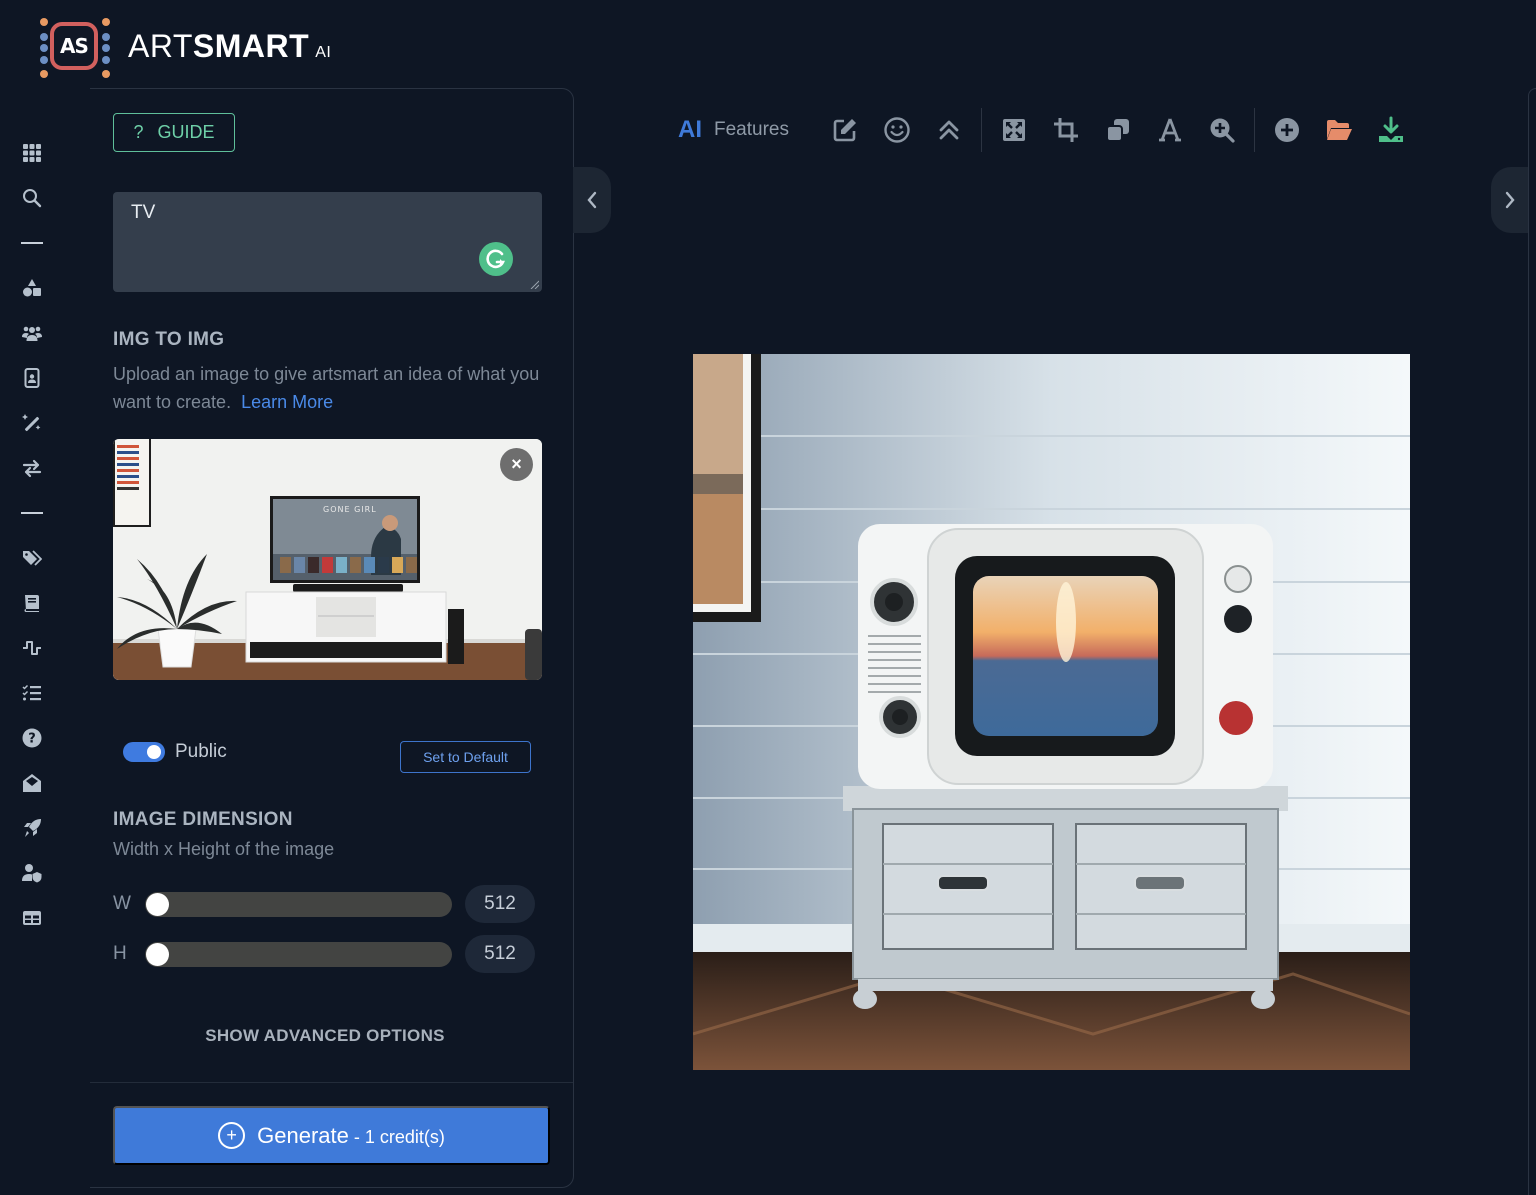 The image size is (1536, 1195). What do you see at coordinates (32, 467) in the screenshot?
I see `swap-icon` at bounding box center [32, 467].